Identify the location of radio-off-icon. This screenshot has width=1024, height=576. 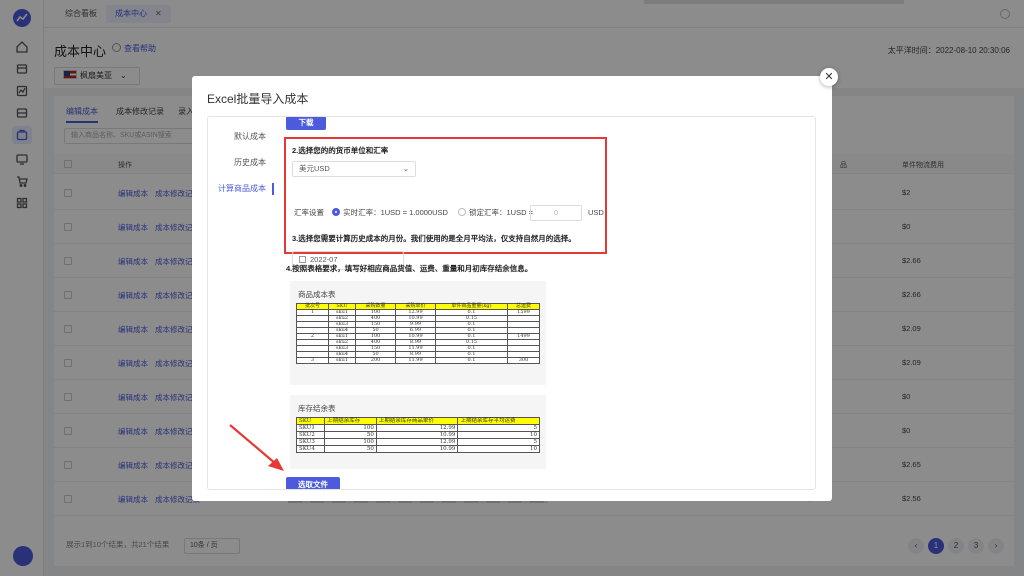
(462, 212).